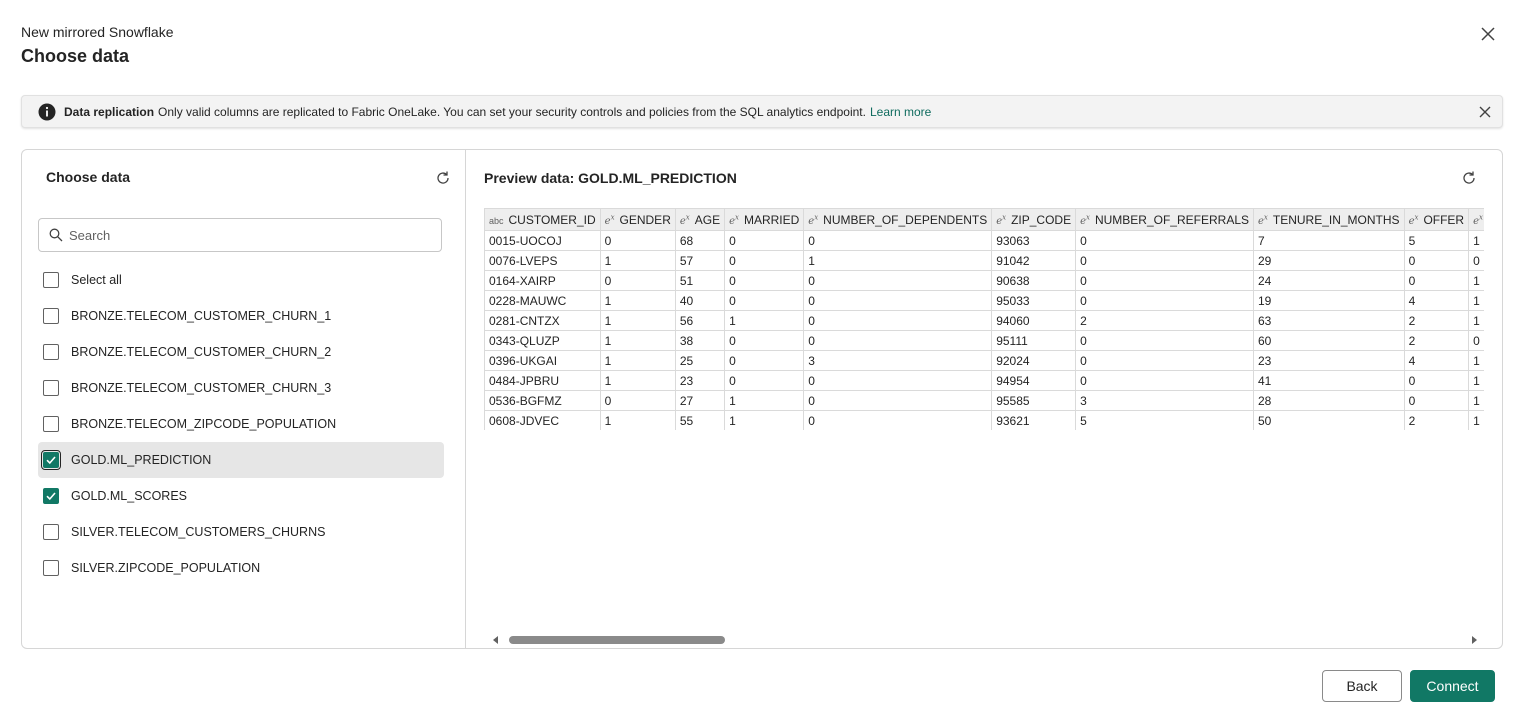 This screenshot has height=727, width=1521. What do you see at coordinates (1474, 640) in the screenshot?
I see `scroll-right-icon` at bounding box center [1474, 640].